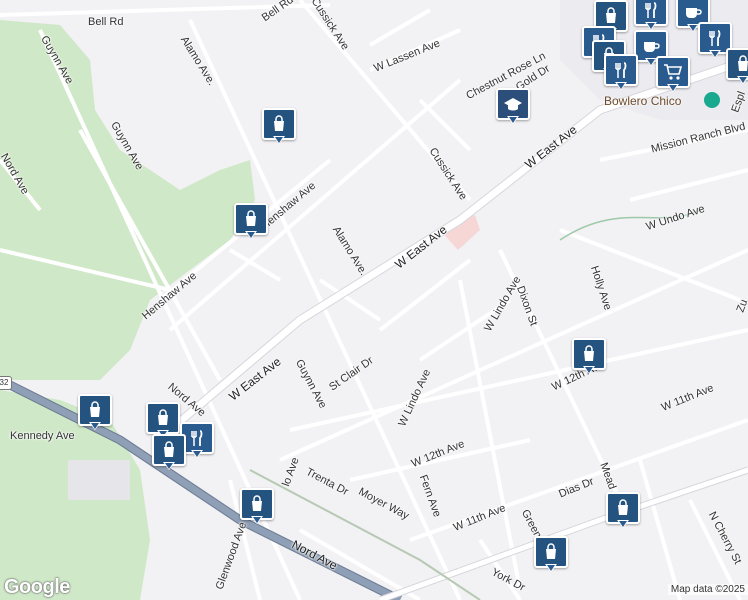  Describe the element at coordinates (106, 22) in the screenshot. I see `street-label-bell-rd: Bell Rd` at that location.